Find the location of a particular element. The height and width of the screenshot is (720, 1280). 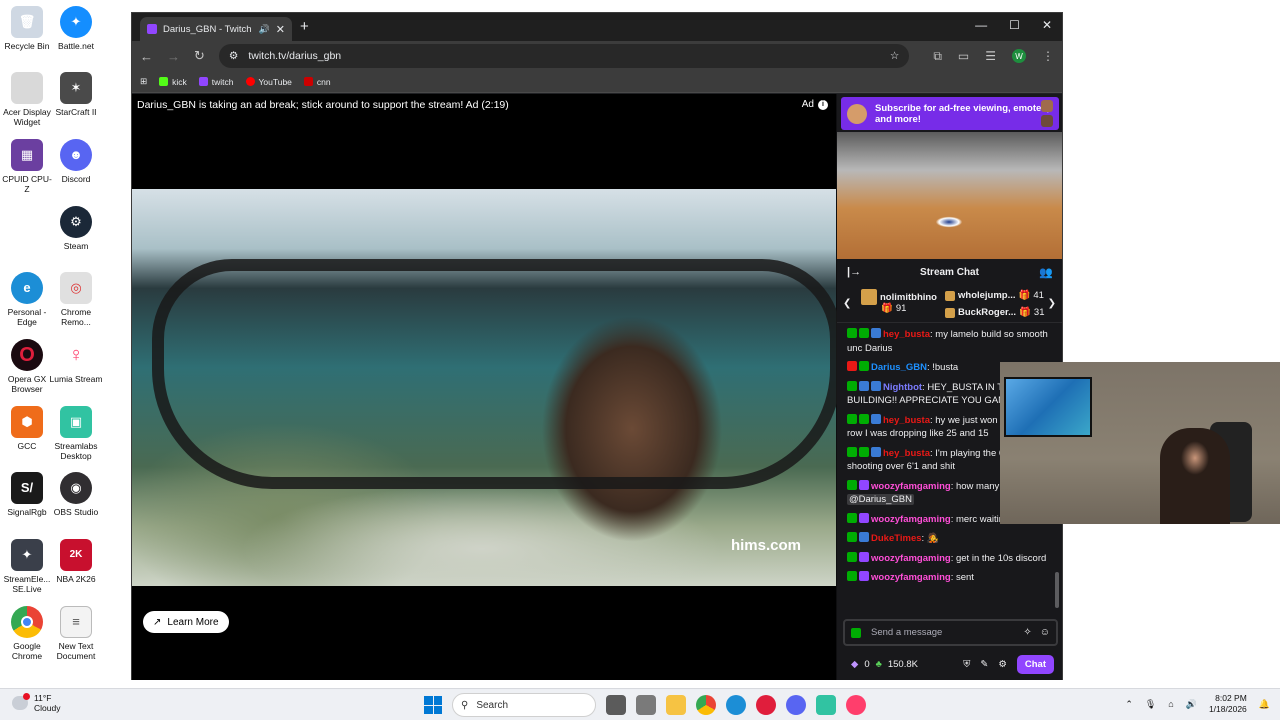

bookmark-cnn: cnn is located at coordinates (317, 82).